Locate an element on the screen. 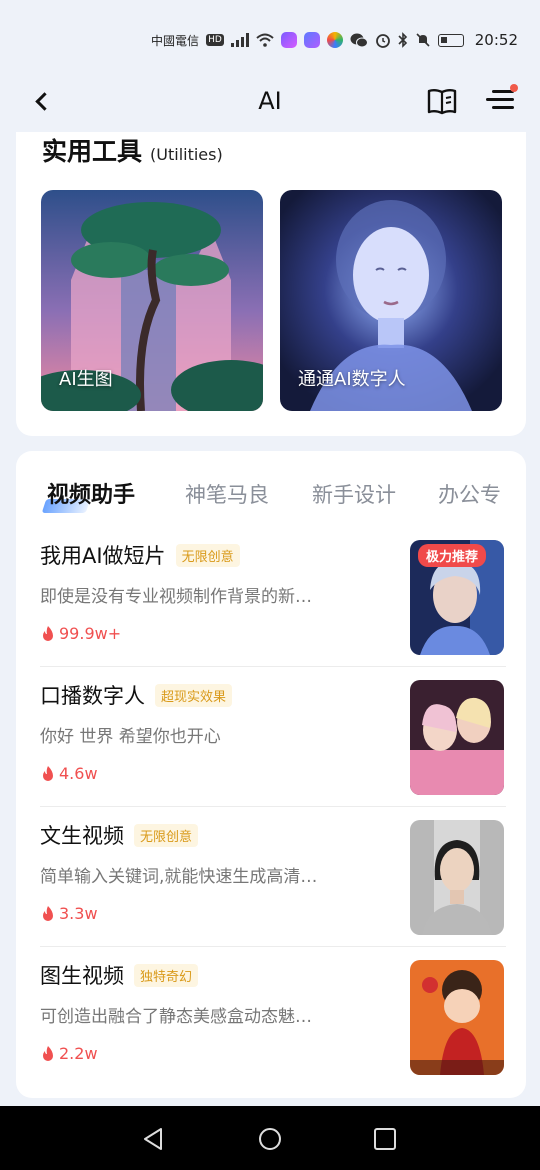 The width and height of the screenshot is (540, 1170). section-title: 实用工具 is located at coordinates (92, 151).